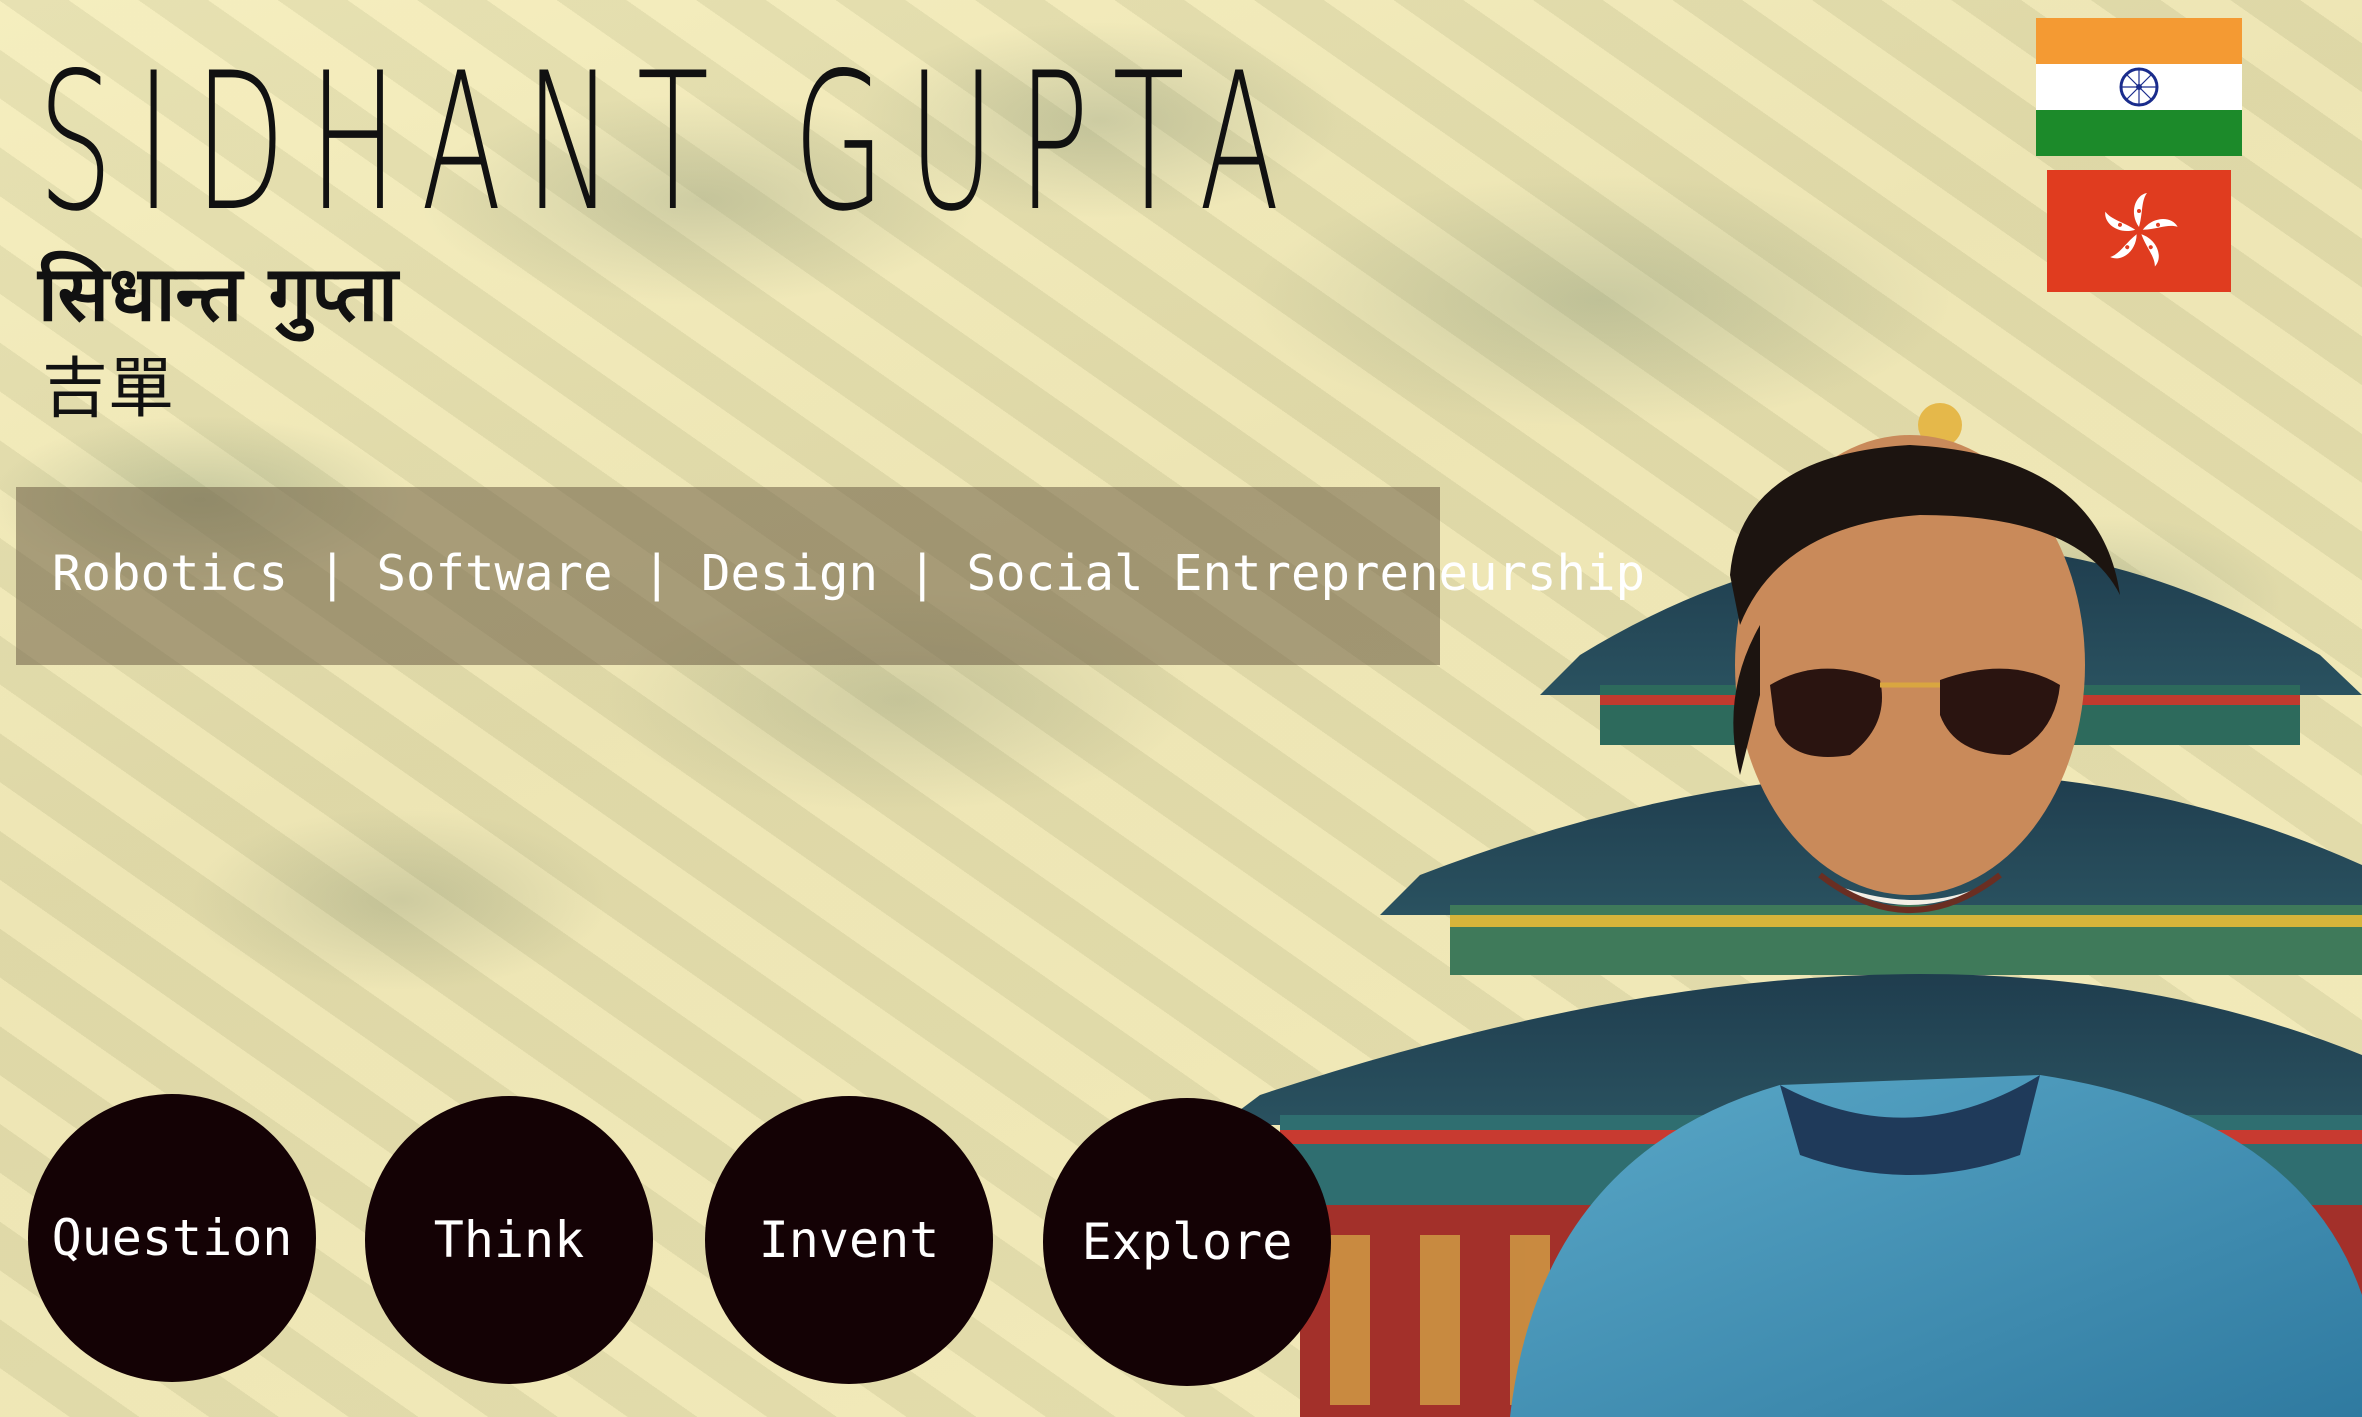  I want to click on name-chinese: 吉單, so click(108, 388).